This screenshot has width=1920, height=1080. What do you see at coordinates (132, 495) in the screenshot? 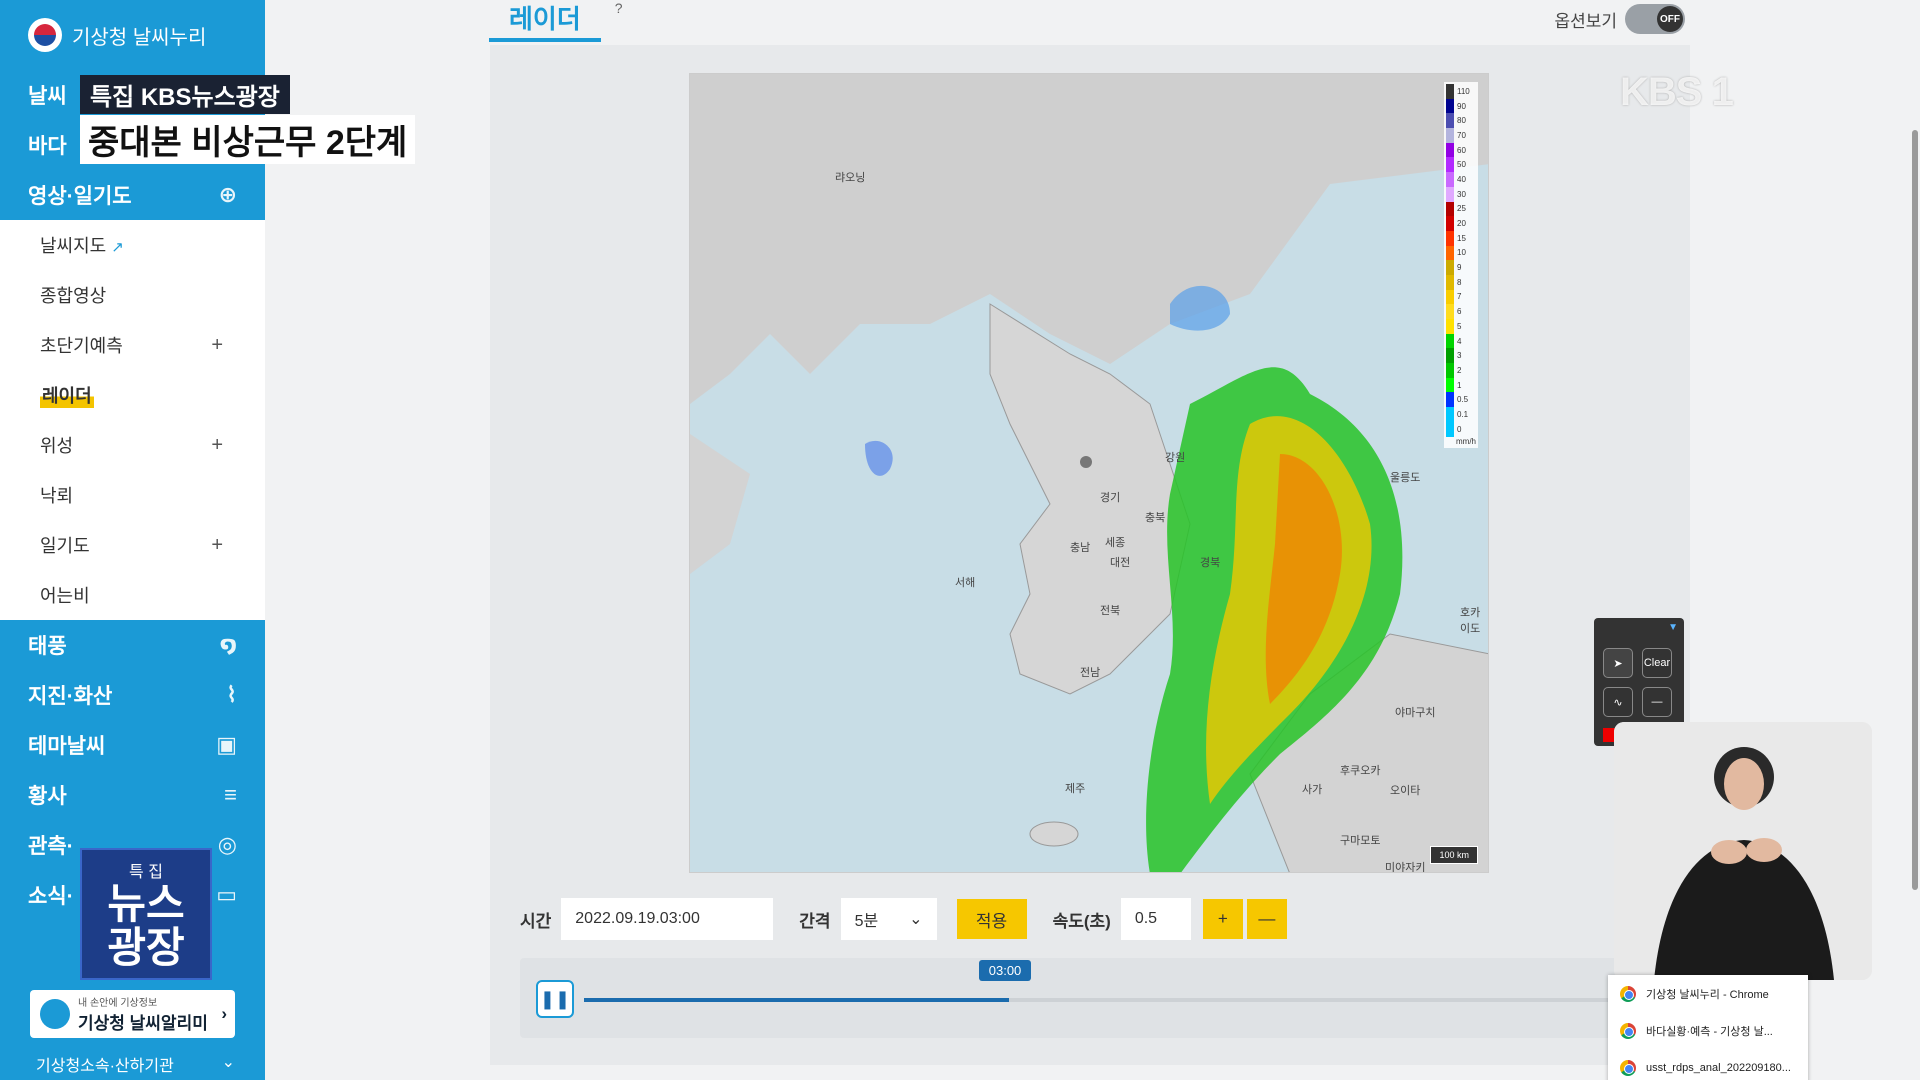
I see `submenu-item-lightning: 낙뢰` at bounding box center [132, 495].